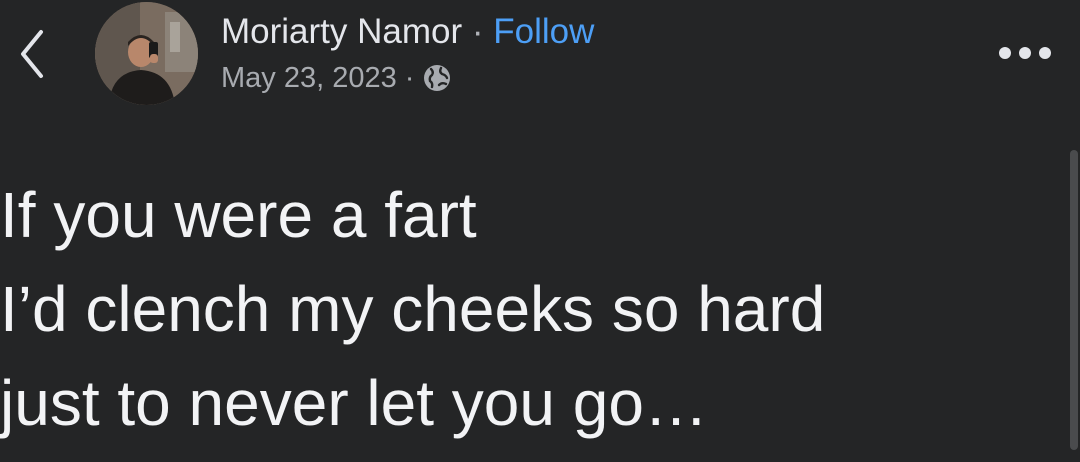 This screenshot has height=462, width=1080. What do you see at coordinates (309, 78) in the screenshot?
I see `post-date: May 23, 2023` at bounding box center [309, 78].